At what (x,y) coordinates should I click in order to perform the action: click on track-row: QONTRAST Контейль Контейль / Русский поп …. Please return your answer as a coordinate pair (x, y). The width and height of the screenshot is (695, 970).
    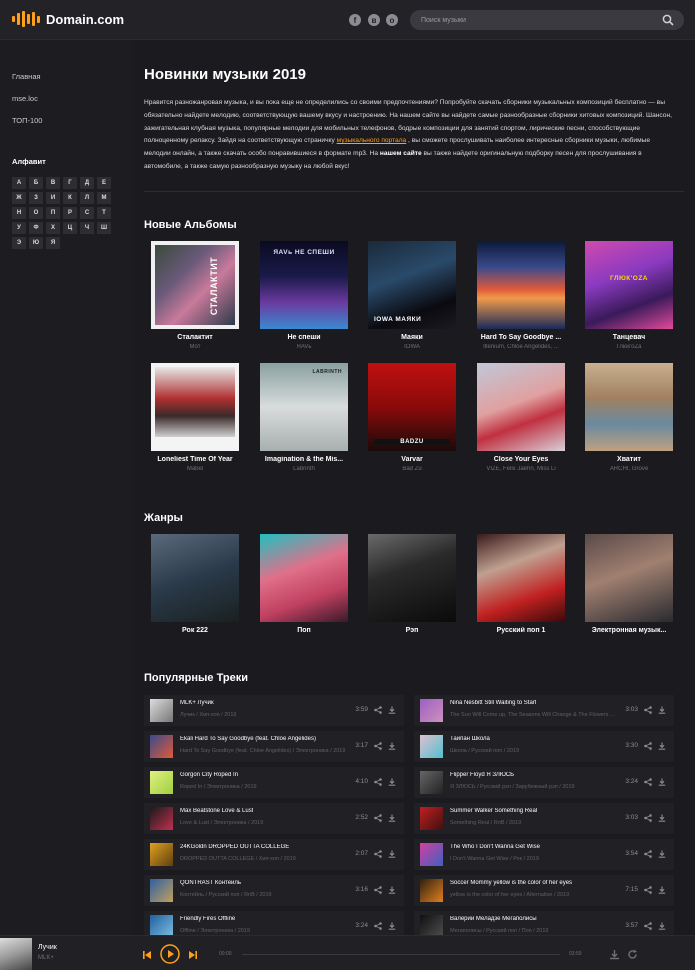
    Looking at the image, I should click on (274, 890).